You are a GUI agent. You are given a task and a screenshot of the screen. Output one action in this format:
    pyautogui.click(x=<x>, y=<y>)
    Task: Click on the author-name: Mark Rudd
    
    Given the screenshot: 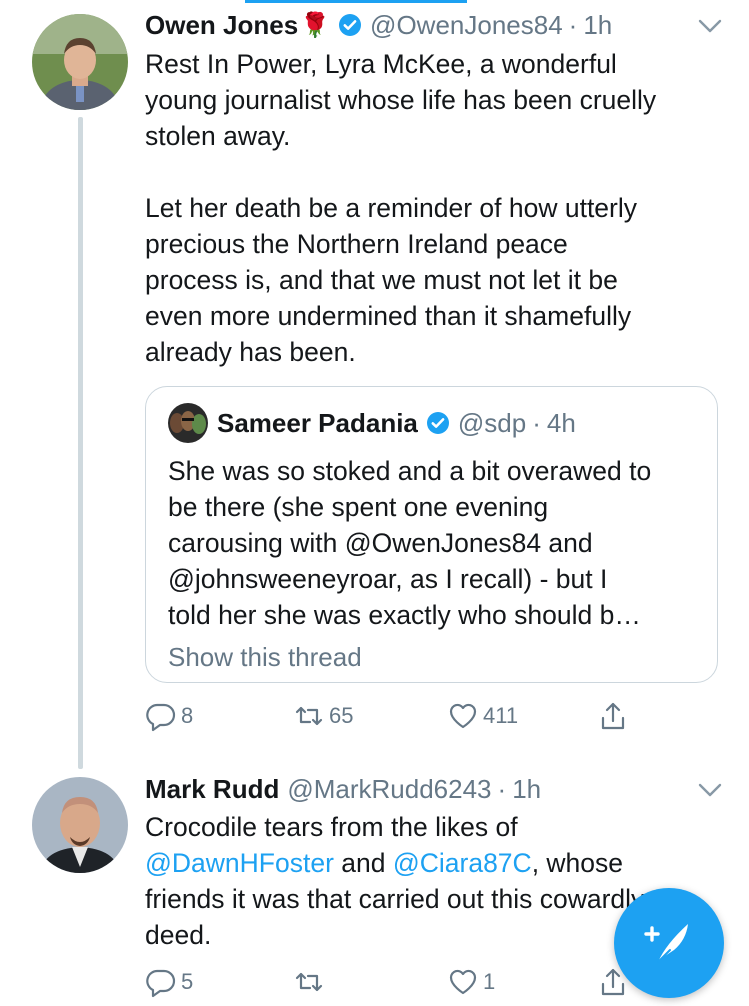 What is the action you would take?
    pyautogui.click(x=212, y=789)
    